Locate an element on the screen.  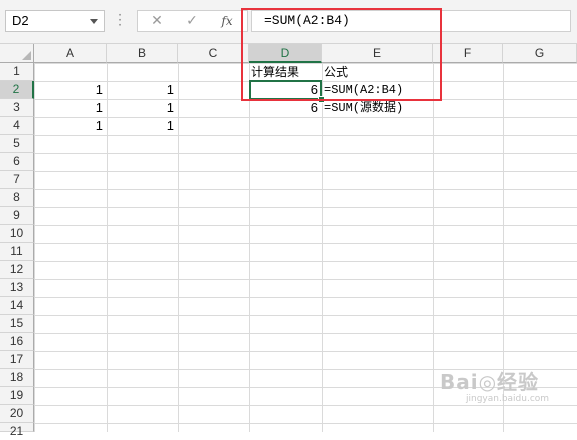
cell-e3: =SUM(源数据) is located at coordinates (377, 108).